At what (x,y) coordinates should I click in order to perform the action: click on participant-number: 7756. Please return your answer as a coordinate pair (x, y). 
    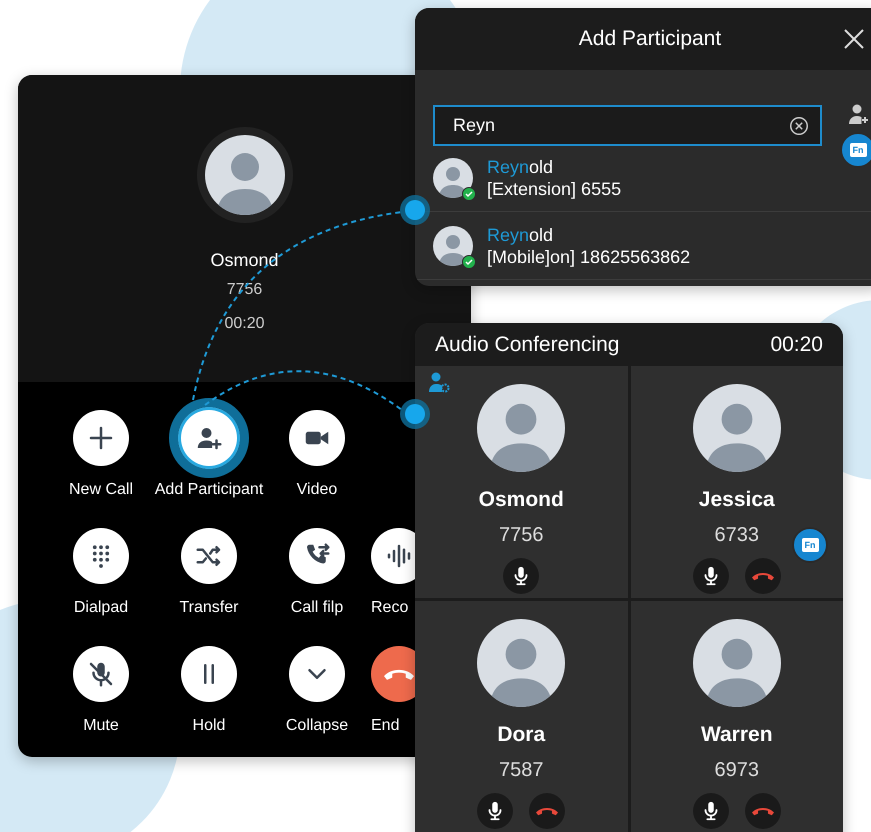
    Looking at the image, I should click on (521, 535).